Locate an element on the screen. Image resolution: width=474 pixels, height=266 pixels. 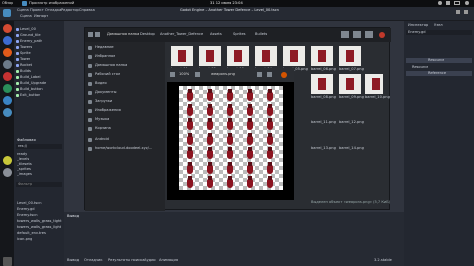
forward-icon is located at coordinates (97, 34).